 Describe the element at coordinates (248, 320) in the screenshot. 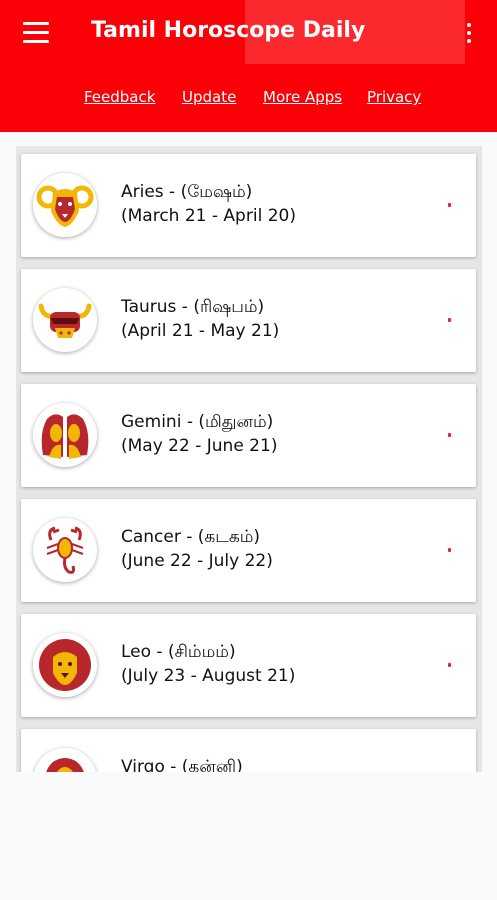

I see `zodiac-card-taurus: Taurus - (ரிஷபம்) (April 21 - May 21)` at that location.